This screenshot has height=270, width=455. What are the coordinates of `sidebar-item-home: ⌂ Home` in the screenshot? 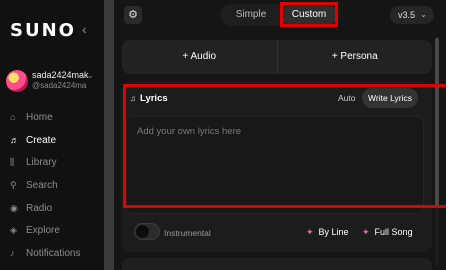 It's located at (56, 117).